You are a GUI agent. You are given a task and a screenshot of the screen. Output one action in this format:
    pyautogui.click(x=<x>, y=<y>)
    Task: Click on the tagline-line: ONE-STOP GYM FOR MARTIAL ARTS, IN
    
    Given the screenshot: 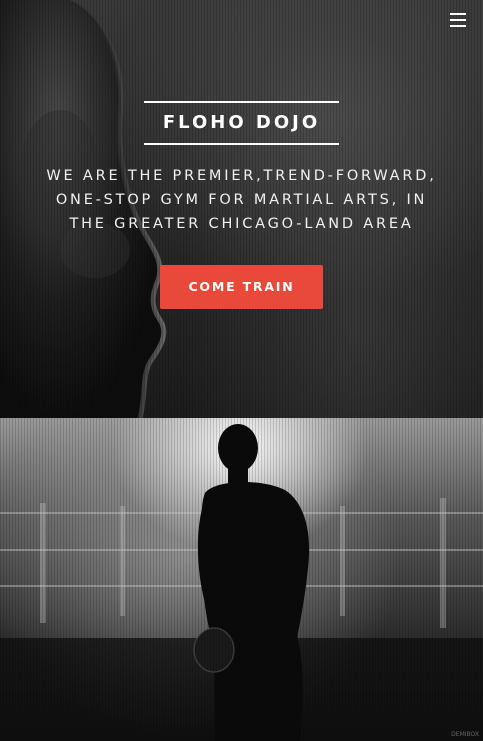 What is the action you would take?
    pyautogui.click(x=241, y=200)
    